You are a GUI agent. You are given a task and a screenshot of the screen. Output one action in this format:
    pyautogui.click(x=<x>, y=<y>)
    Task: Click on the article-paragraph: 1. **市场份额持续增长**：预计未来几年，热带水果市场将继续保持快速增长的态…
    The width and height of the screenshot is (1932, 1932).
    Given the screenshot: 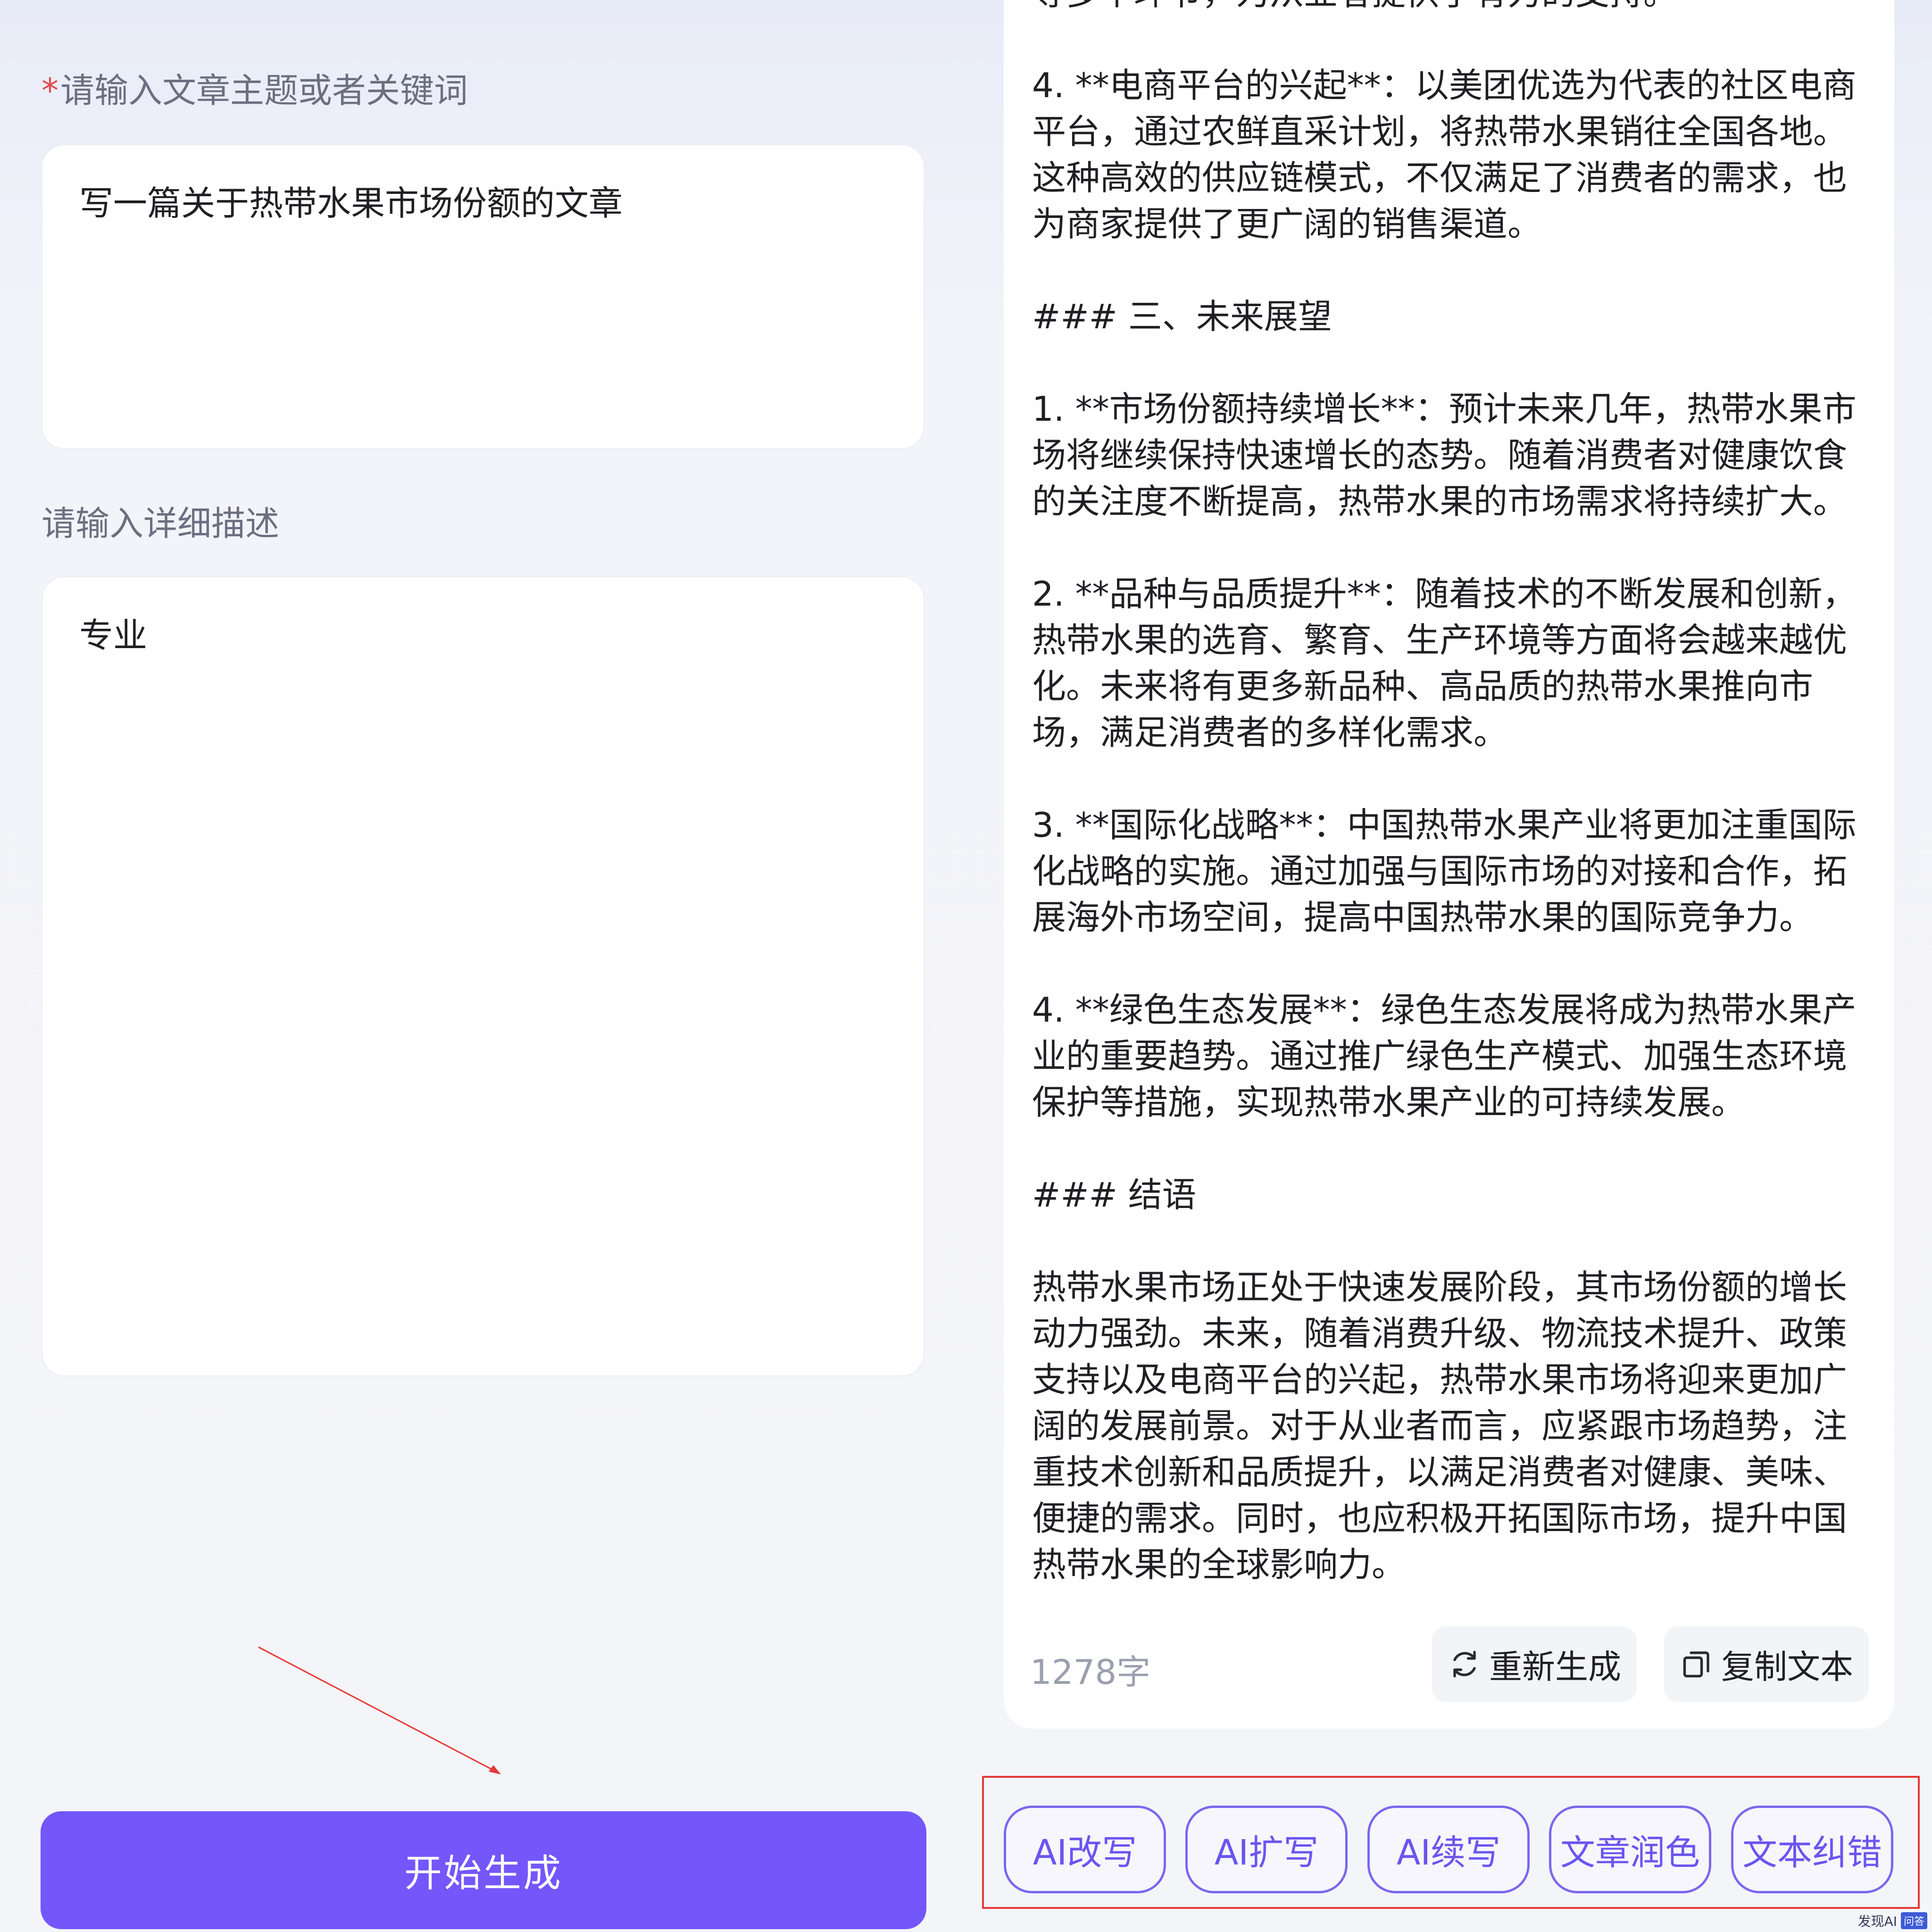 What is the action you would take?
    pyautogui.click(x=1444, y=455)
    